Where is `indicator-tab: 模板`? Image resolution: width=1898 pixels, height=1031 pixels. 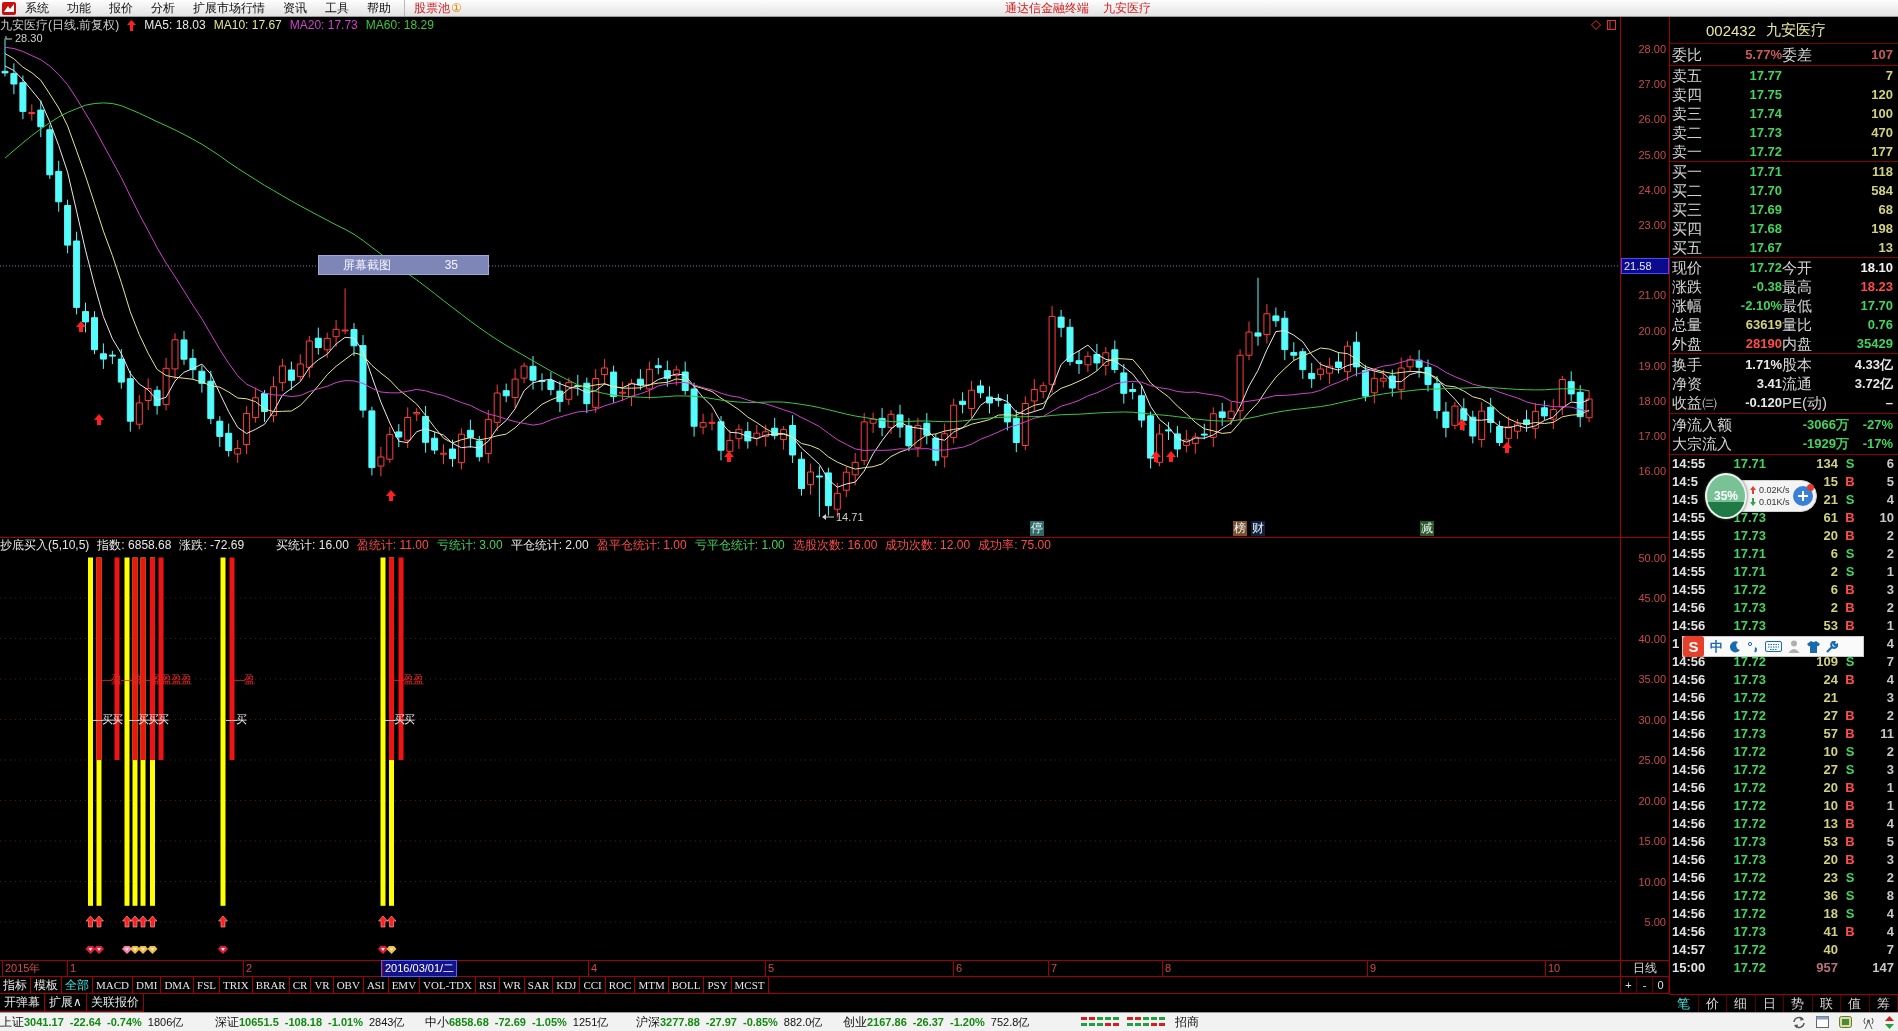
indicator-tab: 模板 is located at coordinates (46, 985).